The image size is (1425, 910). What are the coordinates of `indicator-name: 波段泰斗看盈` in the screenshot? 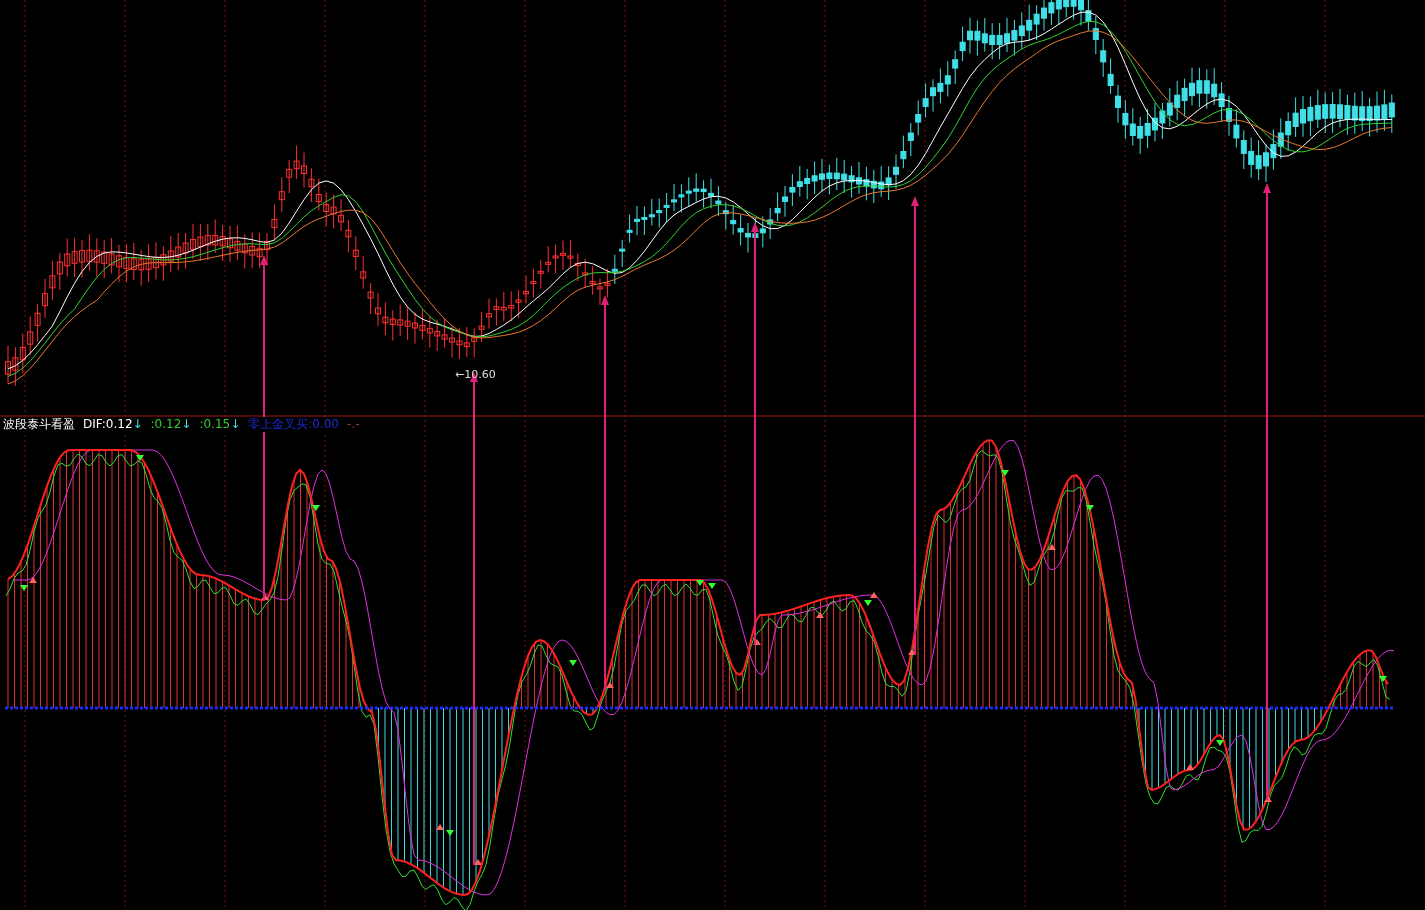 It's located at (39, 424).